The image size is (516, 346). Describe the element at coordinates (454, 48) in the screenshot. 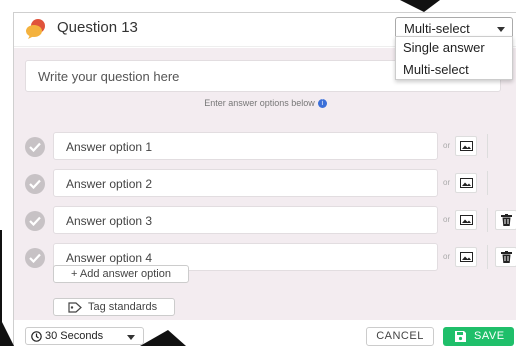

I see `option-single-answer: Single answer` at that location.